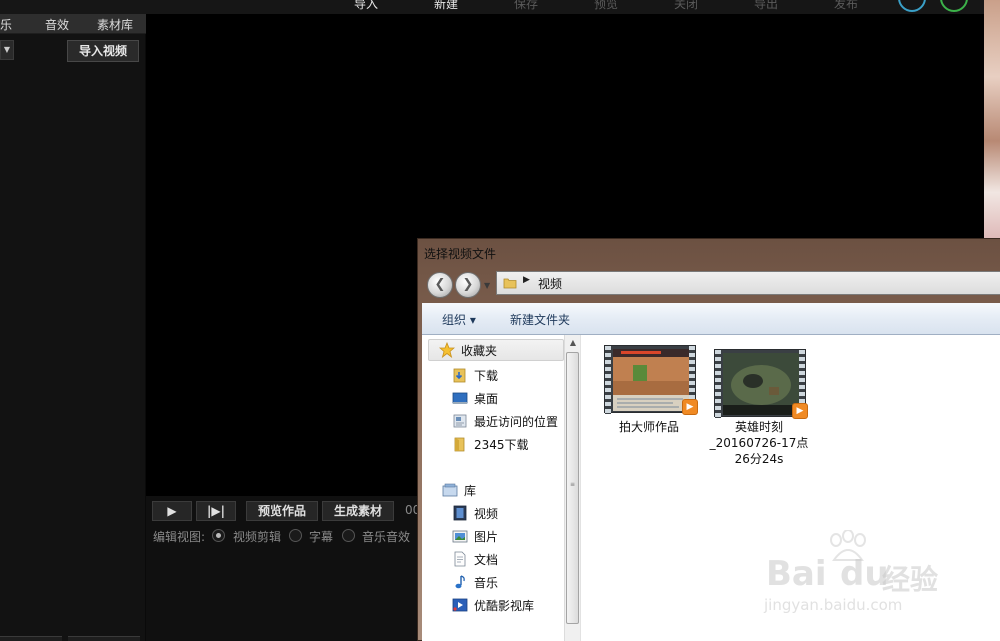 This screenshot has height=641, width=1000. What do you see at coordinates (460, 605) in the screenshot?
I see `youku-library-icon` at bounding box center [460, 605].